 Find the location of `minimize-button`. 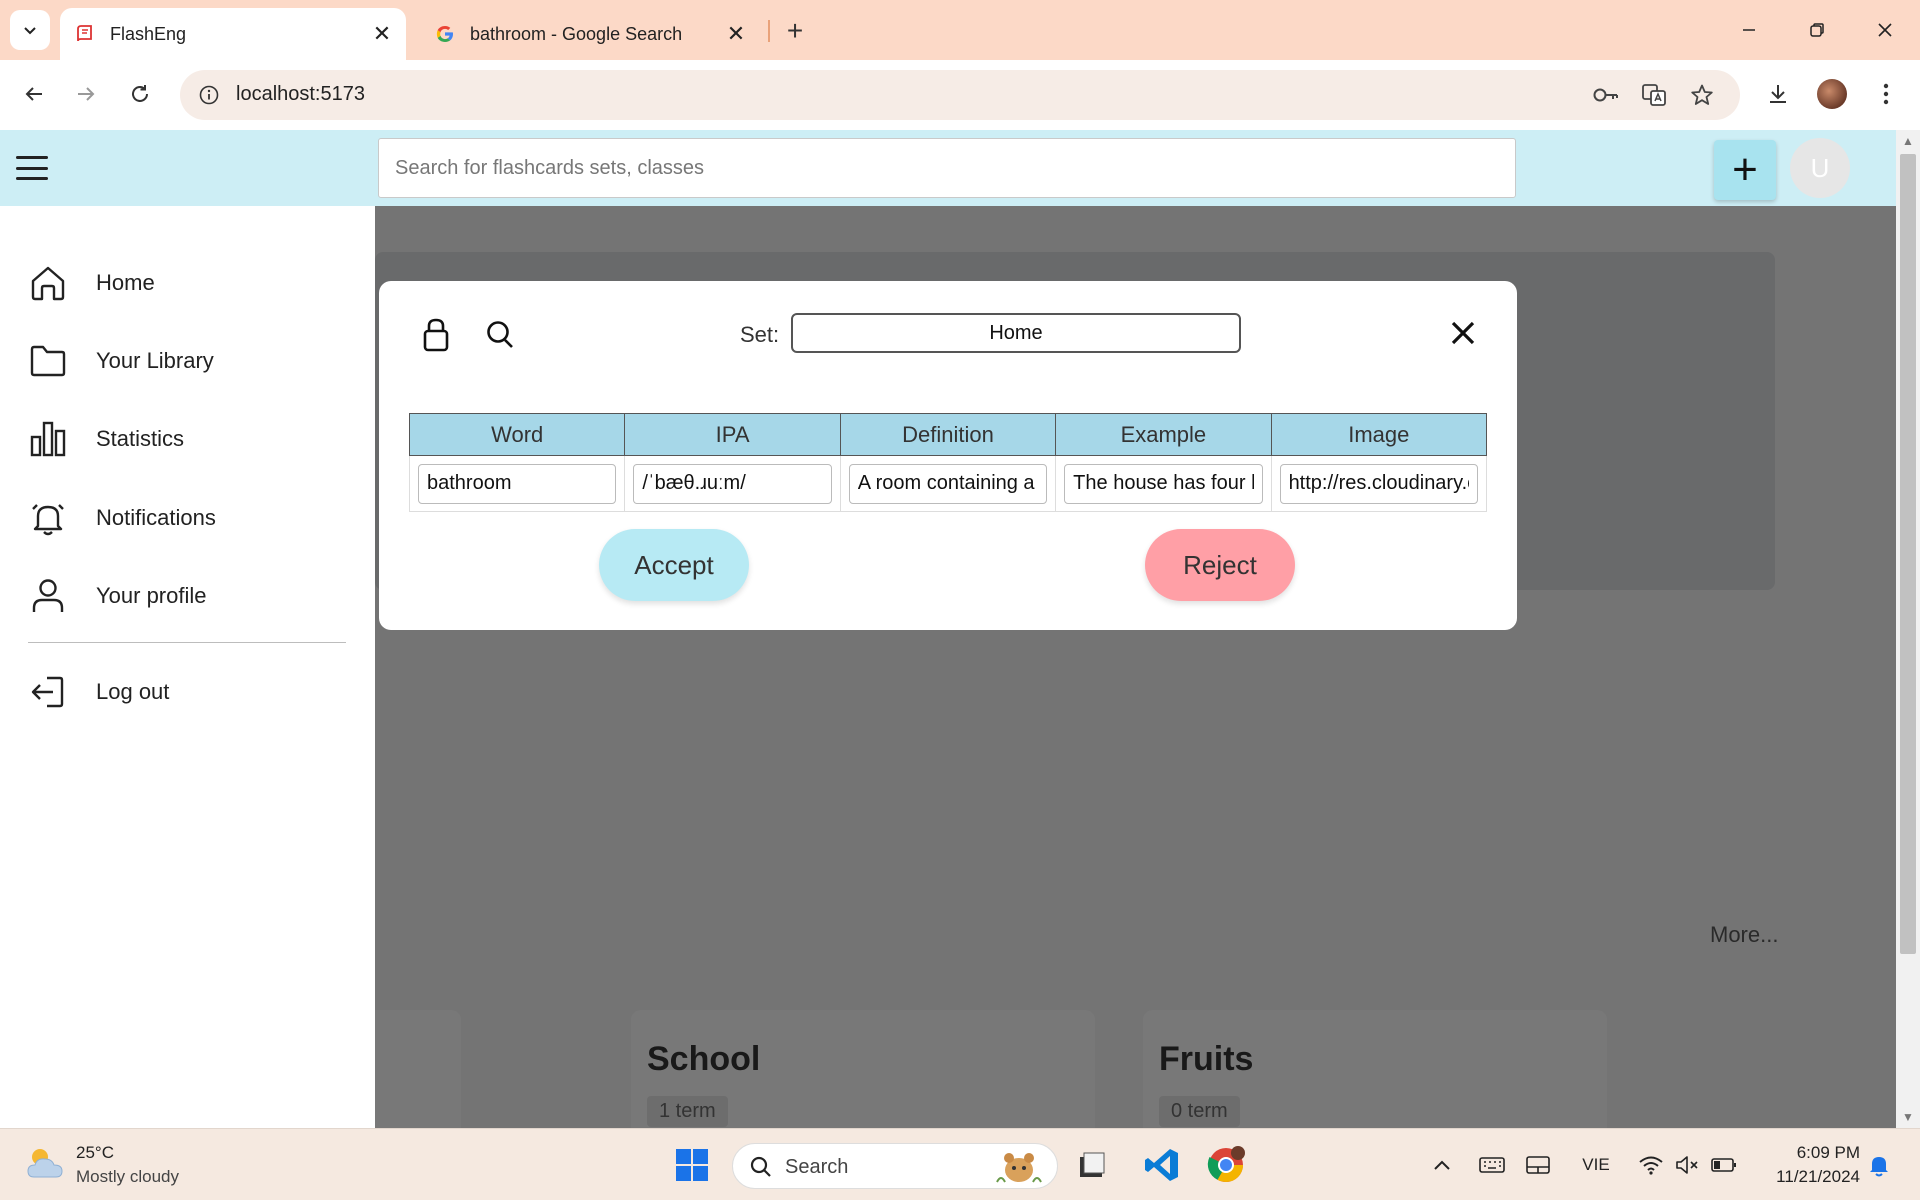

minimize-button is located at coordinates (1749, 30).